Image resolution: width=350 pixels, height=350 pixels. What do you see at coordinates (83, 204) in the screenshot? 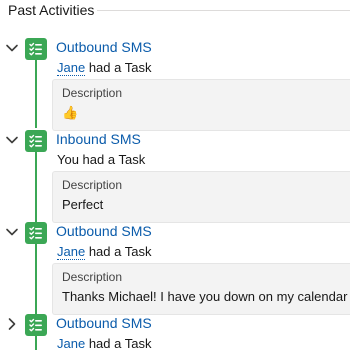
I see `description-value: Perfect` at bounding box center [83, 204].